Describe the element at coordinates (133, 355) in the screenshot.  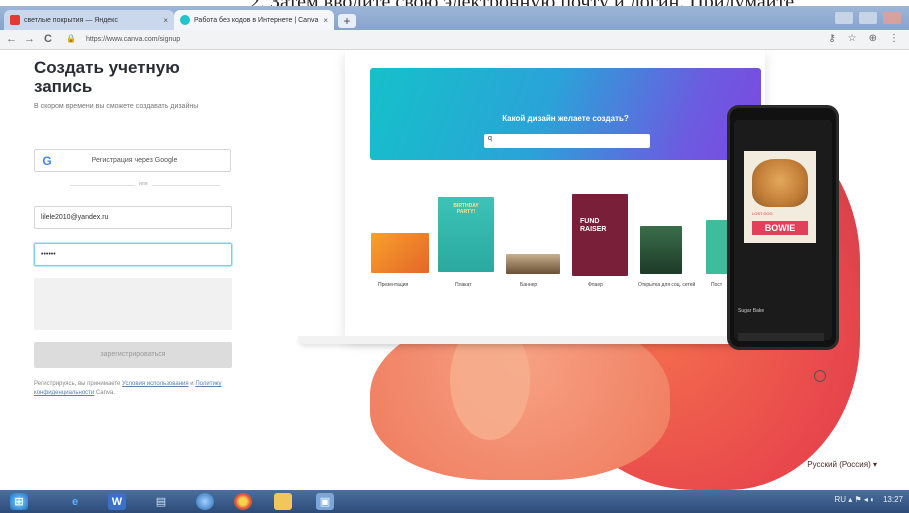
I see `register-button: зарегистрироваться` at that location.